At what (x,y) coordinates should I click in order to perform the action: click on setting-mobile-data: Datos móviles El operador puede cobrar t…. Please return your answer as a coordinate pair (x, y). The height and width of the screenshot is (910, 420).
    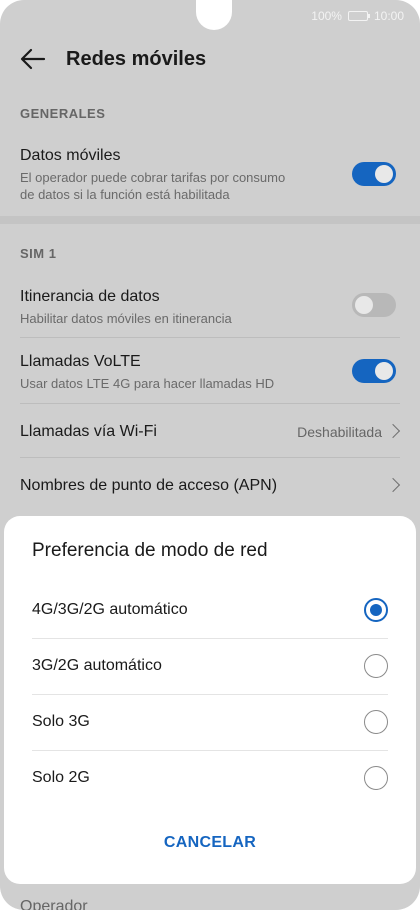
    Looking at the image, I should click on (210, 175).